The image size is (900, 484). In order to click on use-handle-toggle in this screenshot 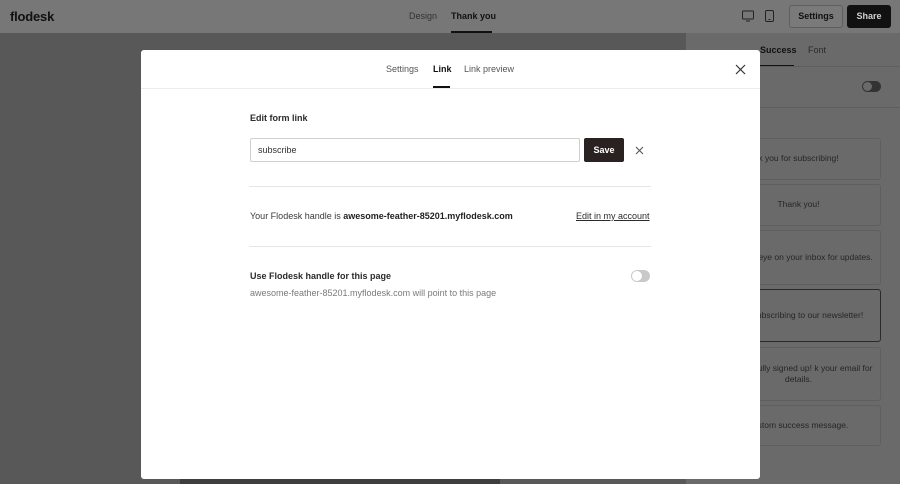, I will do `click(640, 276)`.